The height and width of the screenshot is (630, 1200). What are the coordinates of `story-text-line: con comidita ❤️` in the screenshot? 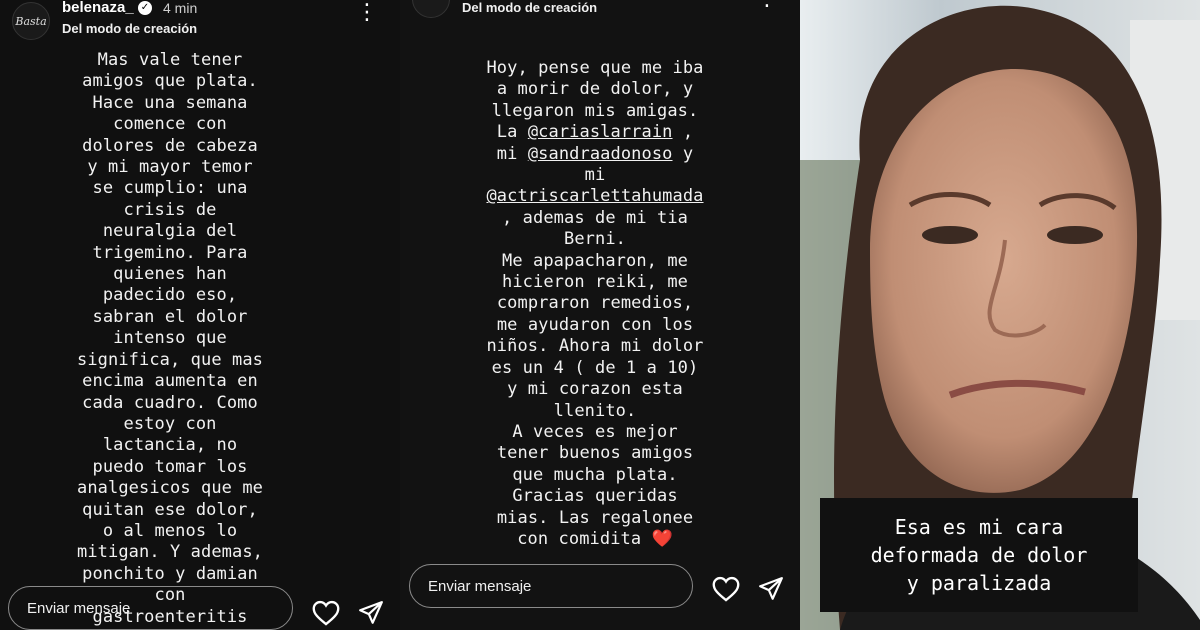 It's located at (595, 538).